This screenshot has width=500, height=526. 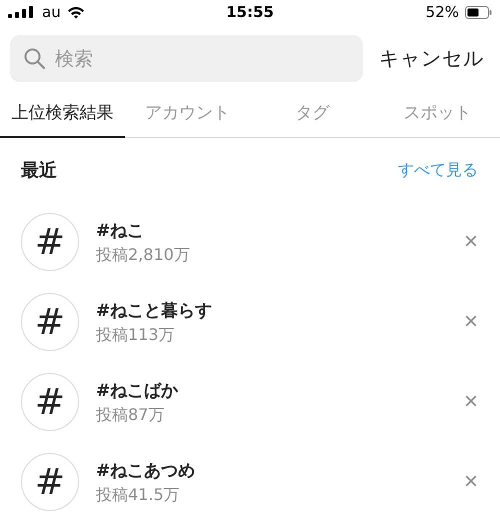 I want to click on battery-icon, so click(x=478, y=12).